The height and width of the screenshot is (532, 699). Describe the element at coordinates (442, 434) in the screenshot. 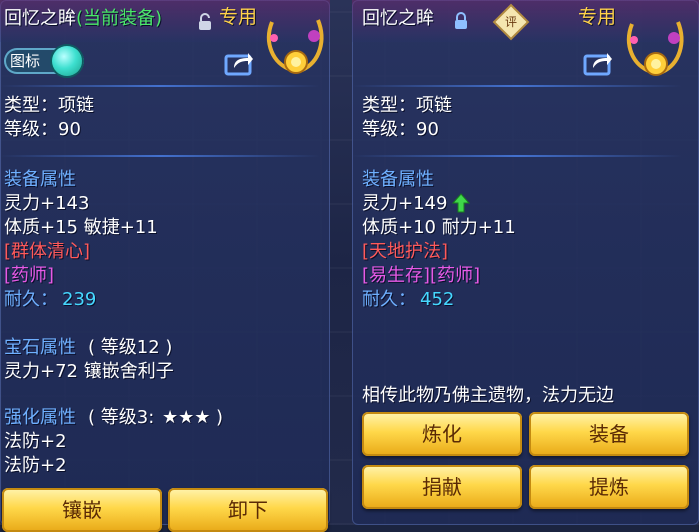

I see `refine-button: 炼化` at that location.